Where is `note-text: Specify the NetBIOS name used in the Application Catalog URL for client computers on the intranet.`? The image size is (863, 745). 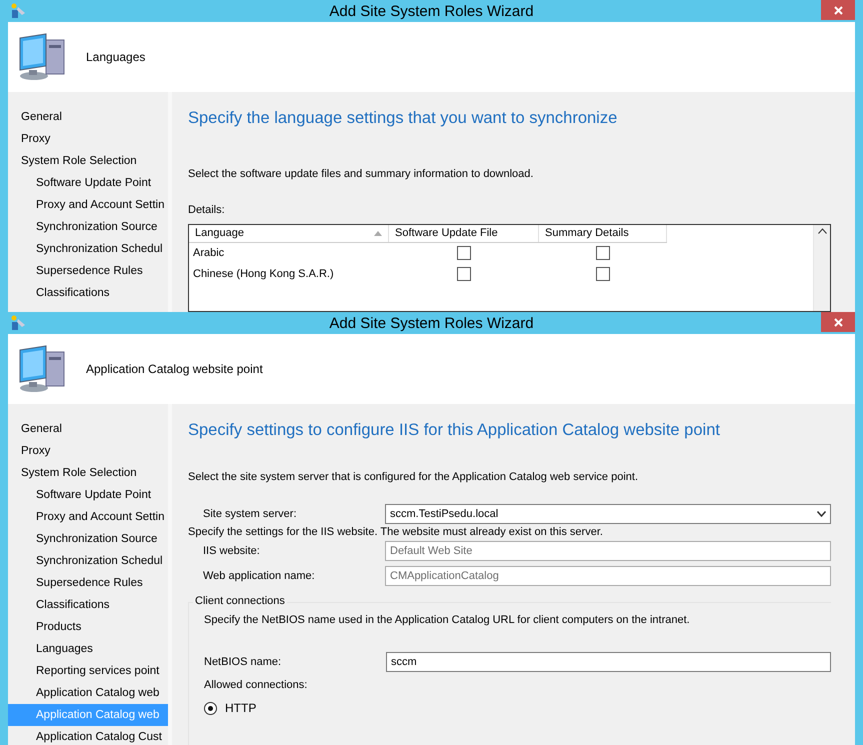
note-text: Specify the NetBIOS name used in the Application Catalog URL for client computers on the intranet. is located at coordinates (447, 620).